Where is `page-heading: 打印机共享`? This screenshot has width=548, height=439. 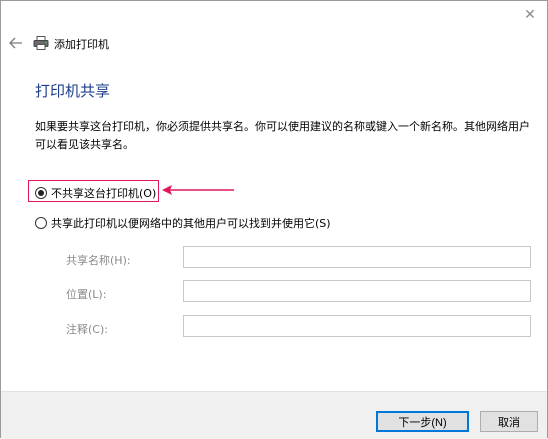
page-heading: 打印机共享 is located at coordinates (73, 91).